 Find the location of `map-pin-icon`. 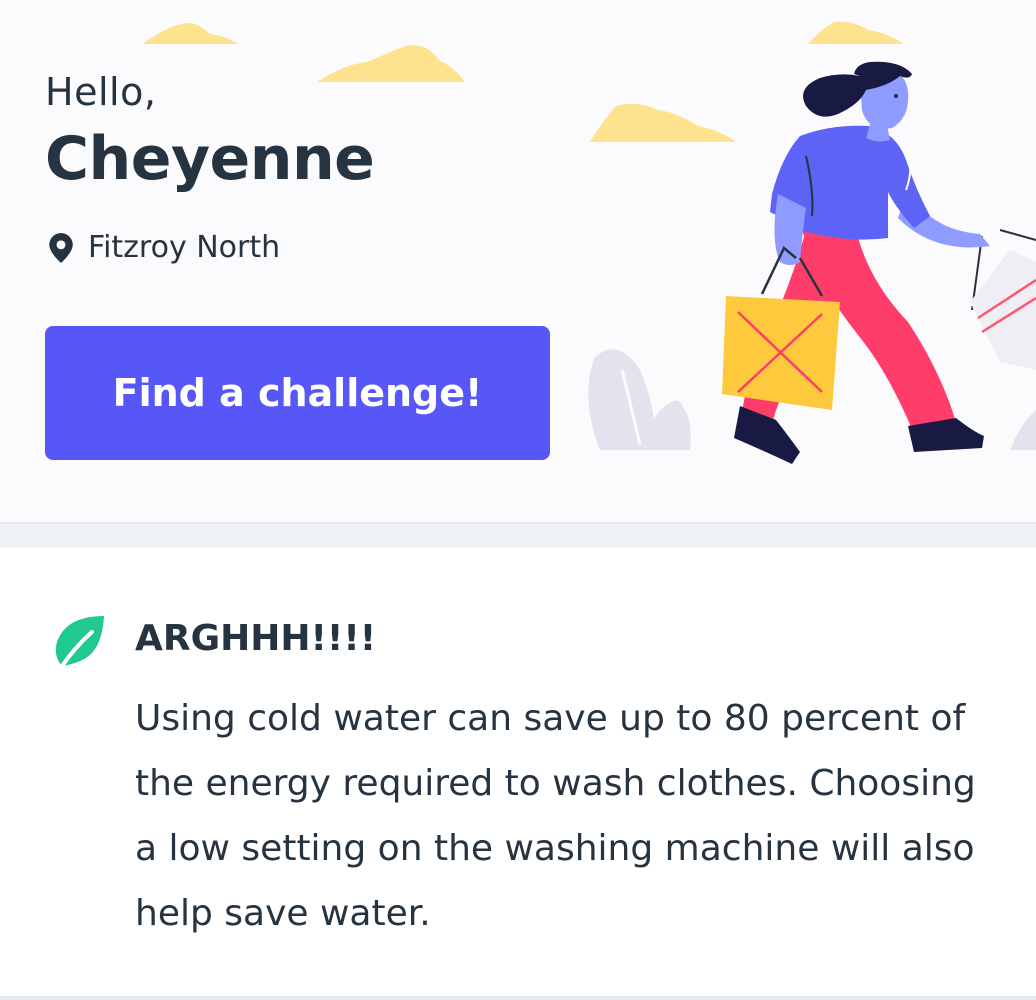

map-pin-icon is located at coordinates (61, 247).